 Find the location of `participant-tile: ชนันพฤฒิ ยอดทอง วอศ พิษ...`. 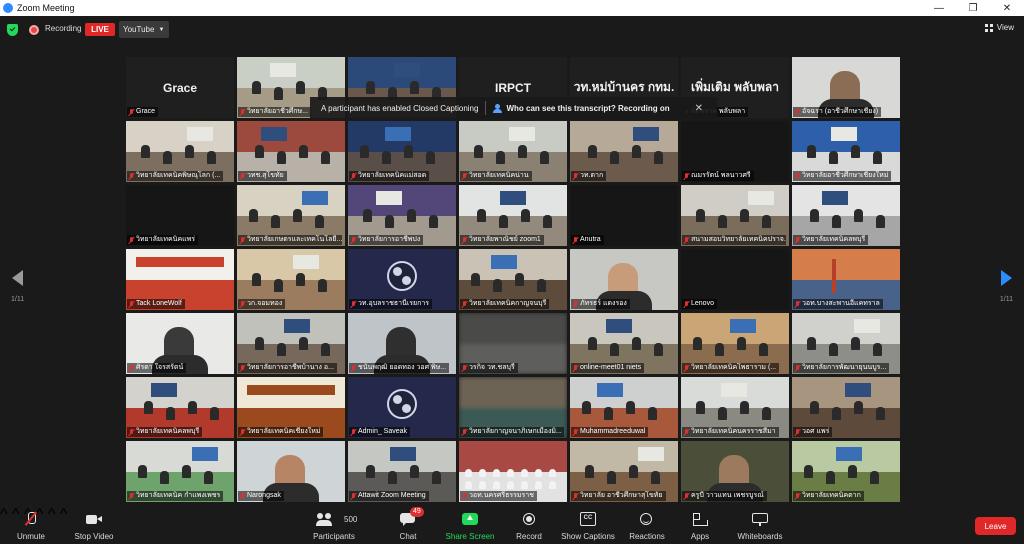

participant-tile: ชนันพฤฒิ ยอดทอง วอศ พิษ... is located at coordinates (402, 343).